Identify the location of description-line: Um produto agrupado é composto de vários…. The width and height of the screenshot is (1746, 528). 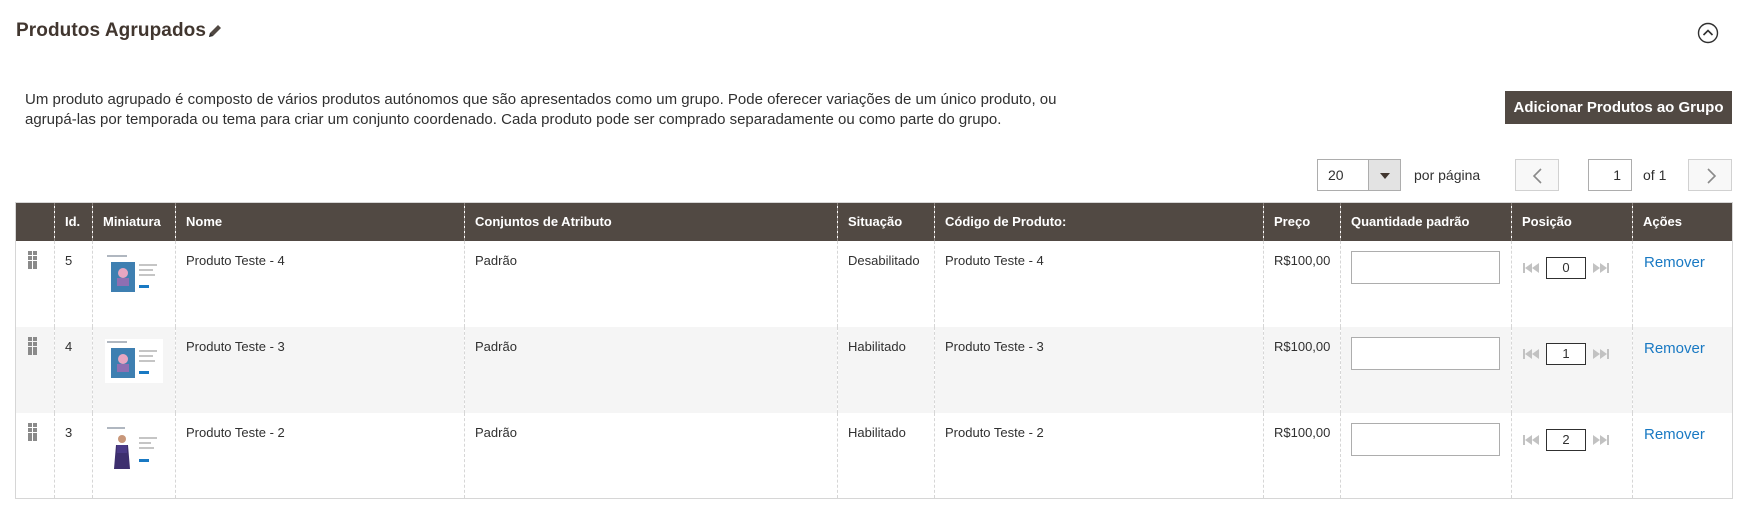
(541, 99).